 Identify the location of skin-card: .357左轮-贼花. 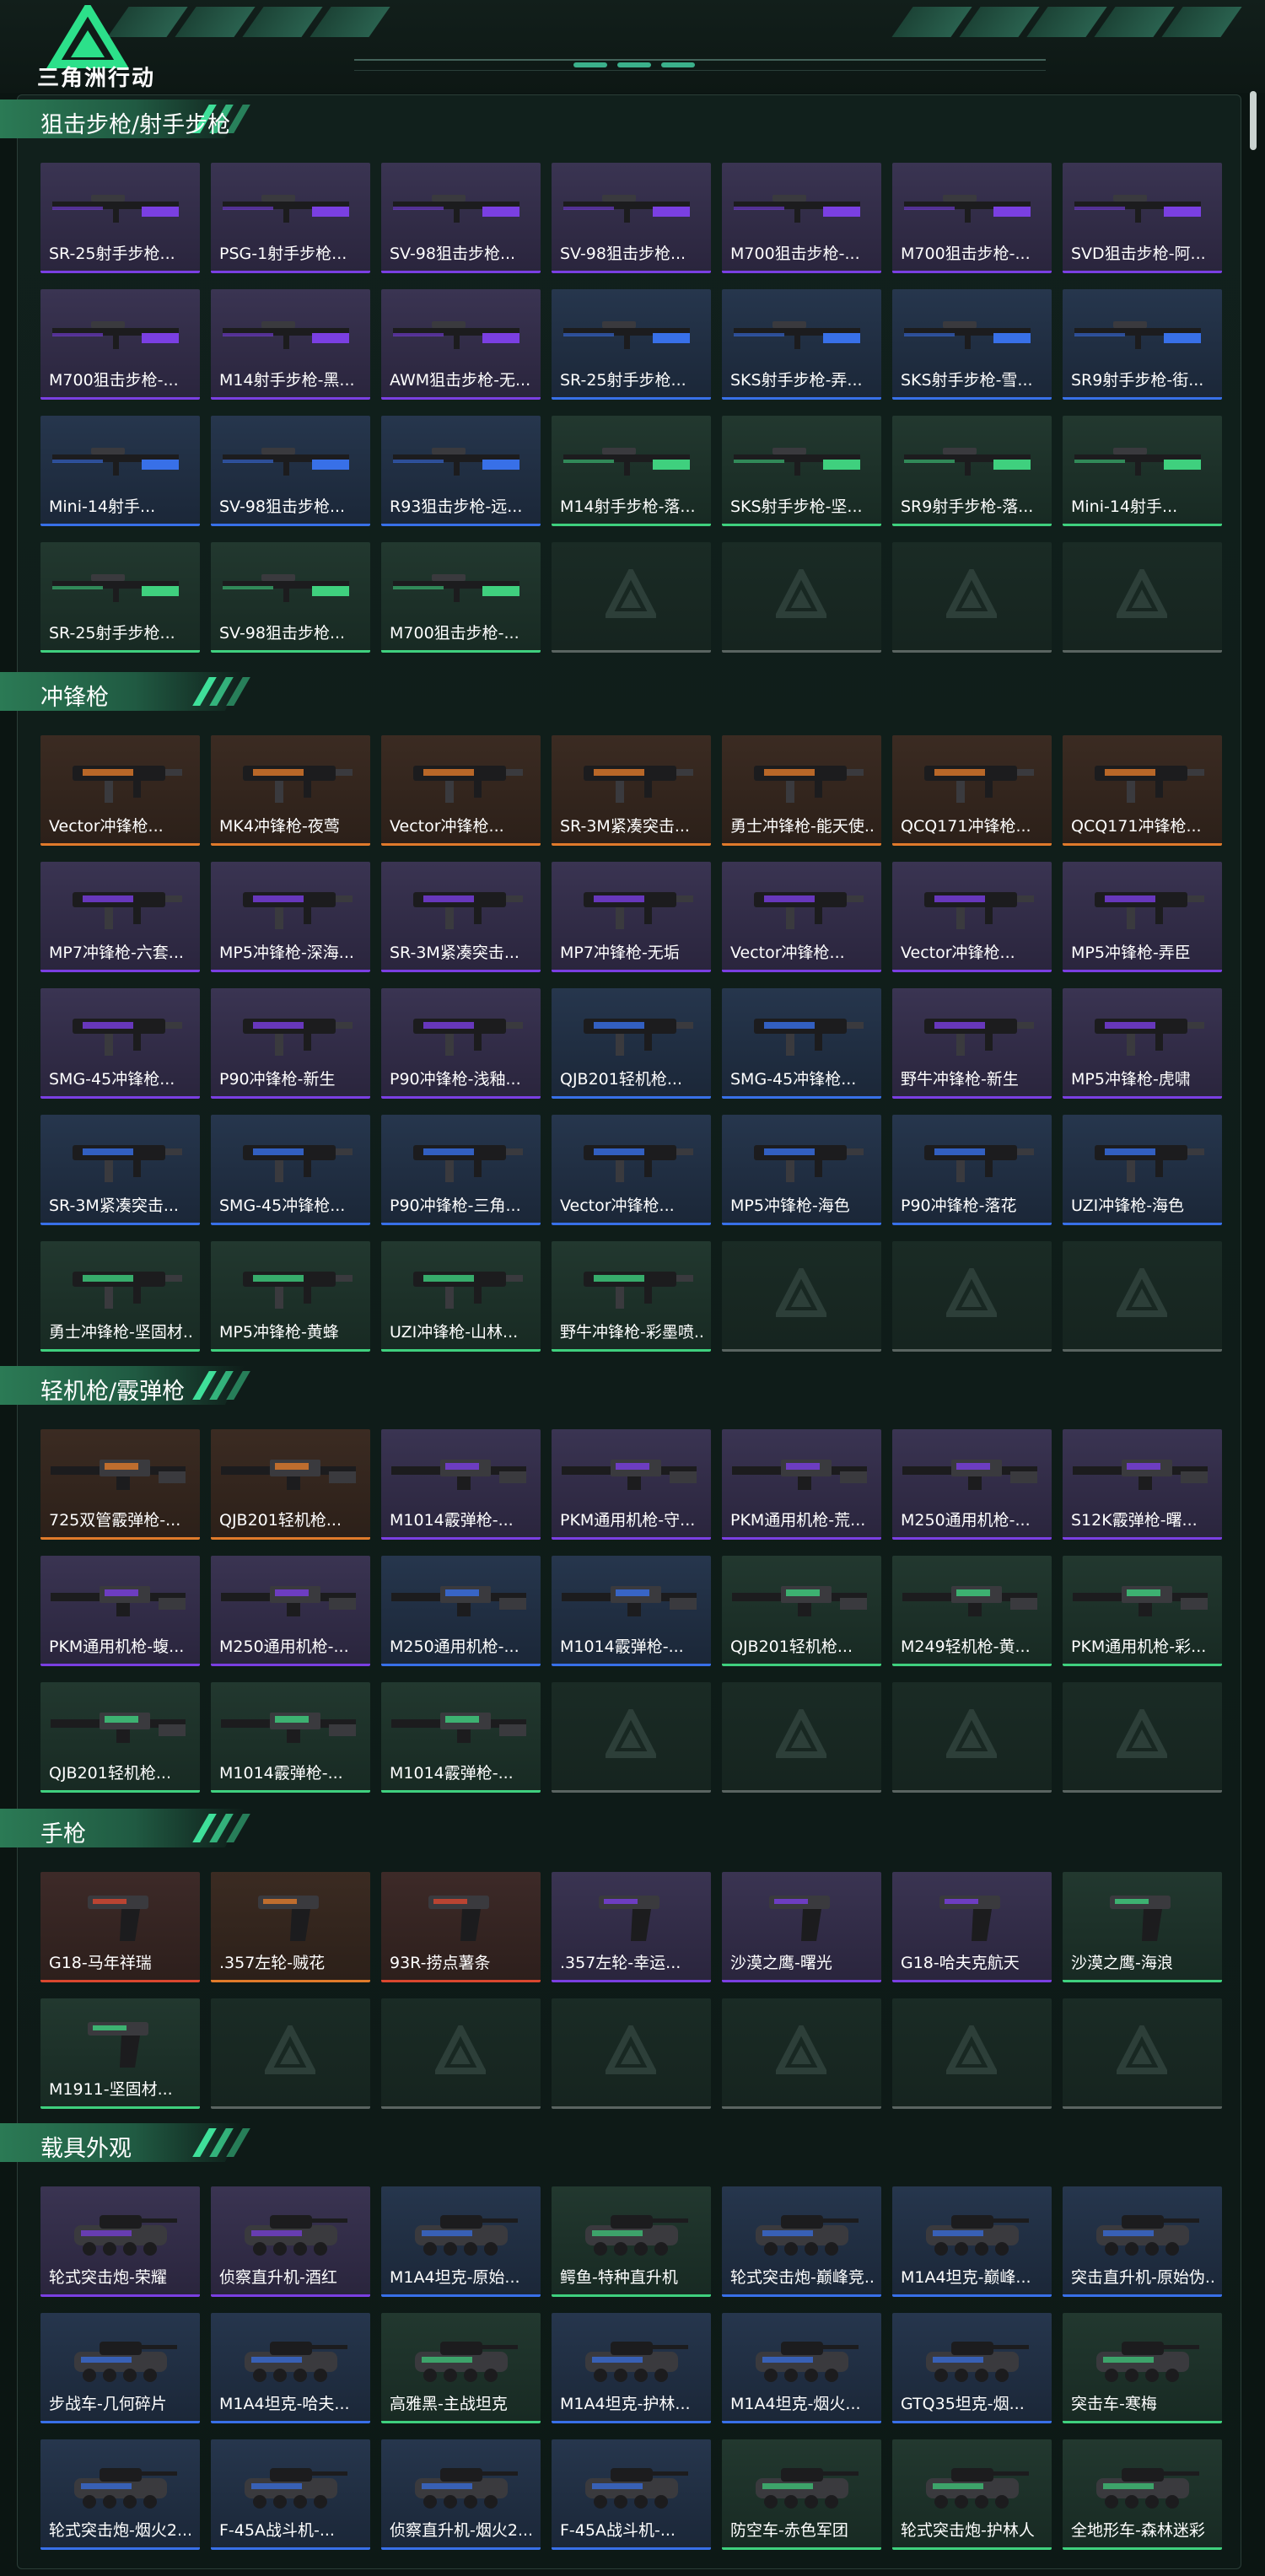
(291, 1927).